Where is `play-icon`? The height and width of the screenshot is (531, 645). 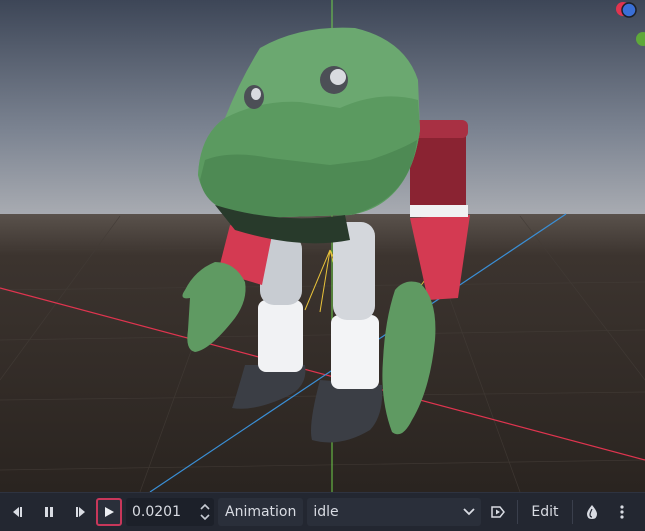 play-icon is located at coordinates (109, 512).